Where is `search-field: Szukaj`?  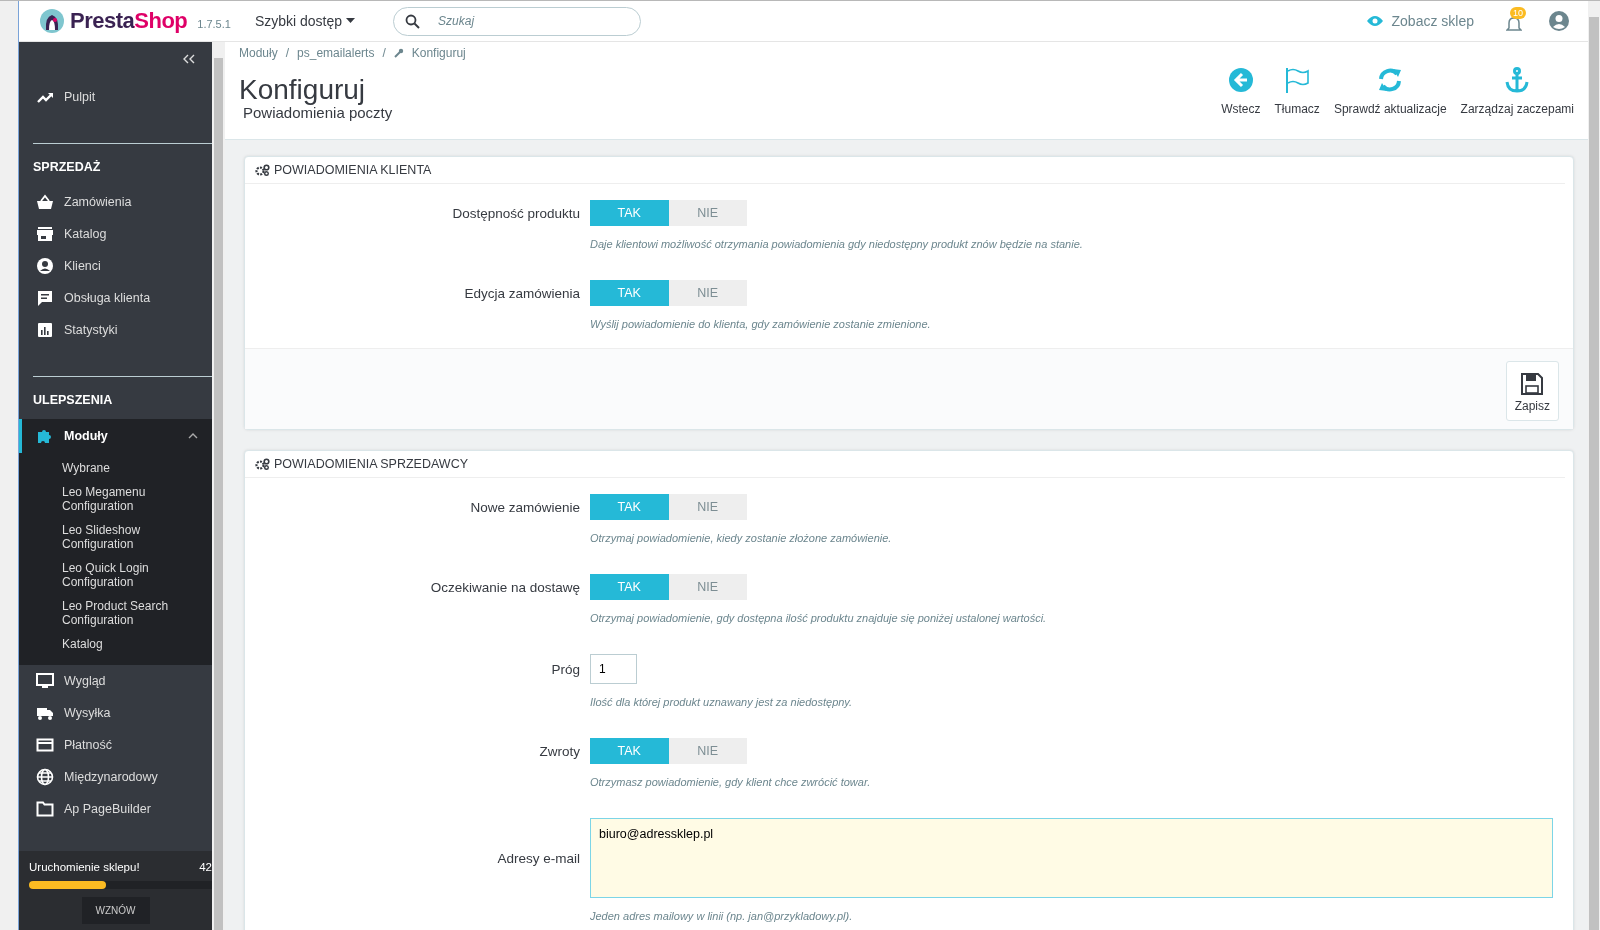 search-field: Szukaj is located at coordinates (517, 21).